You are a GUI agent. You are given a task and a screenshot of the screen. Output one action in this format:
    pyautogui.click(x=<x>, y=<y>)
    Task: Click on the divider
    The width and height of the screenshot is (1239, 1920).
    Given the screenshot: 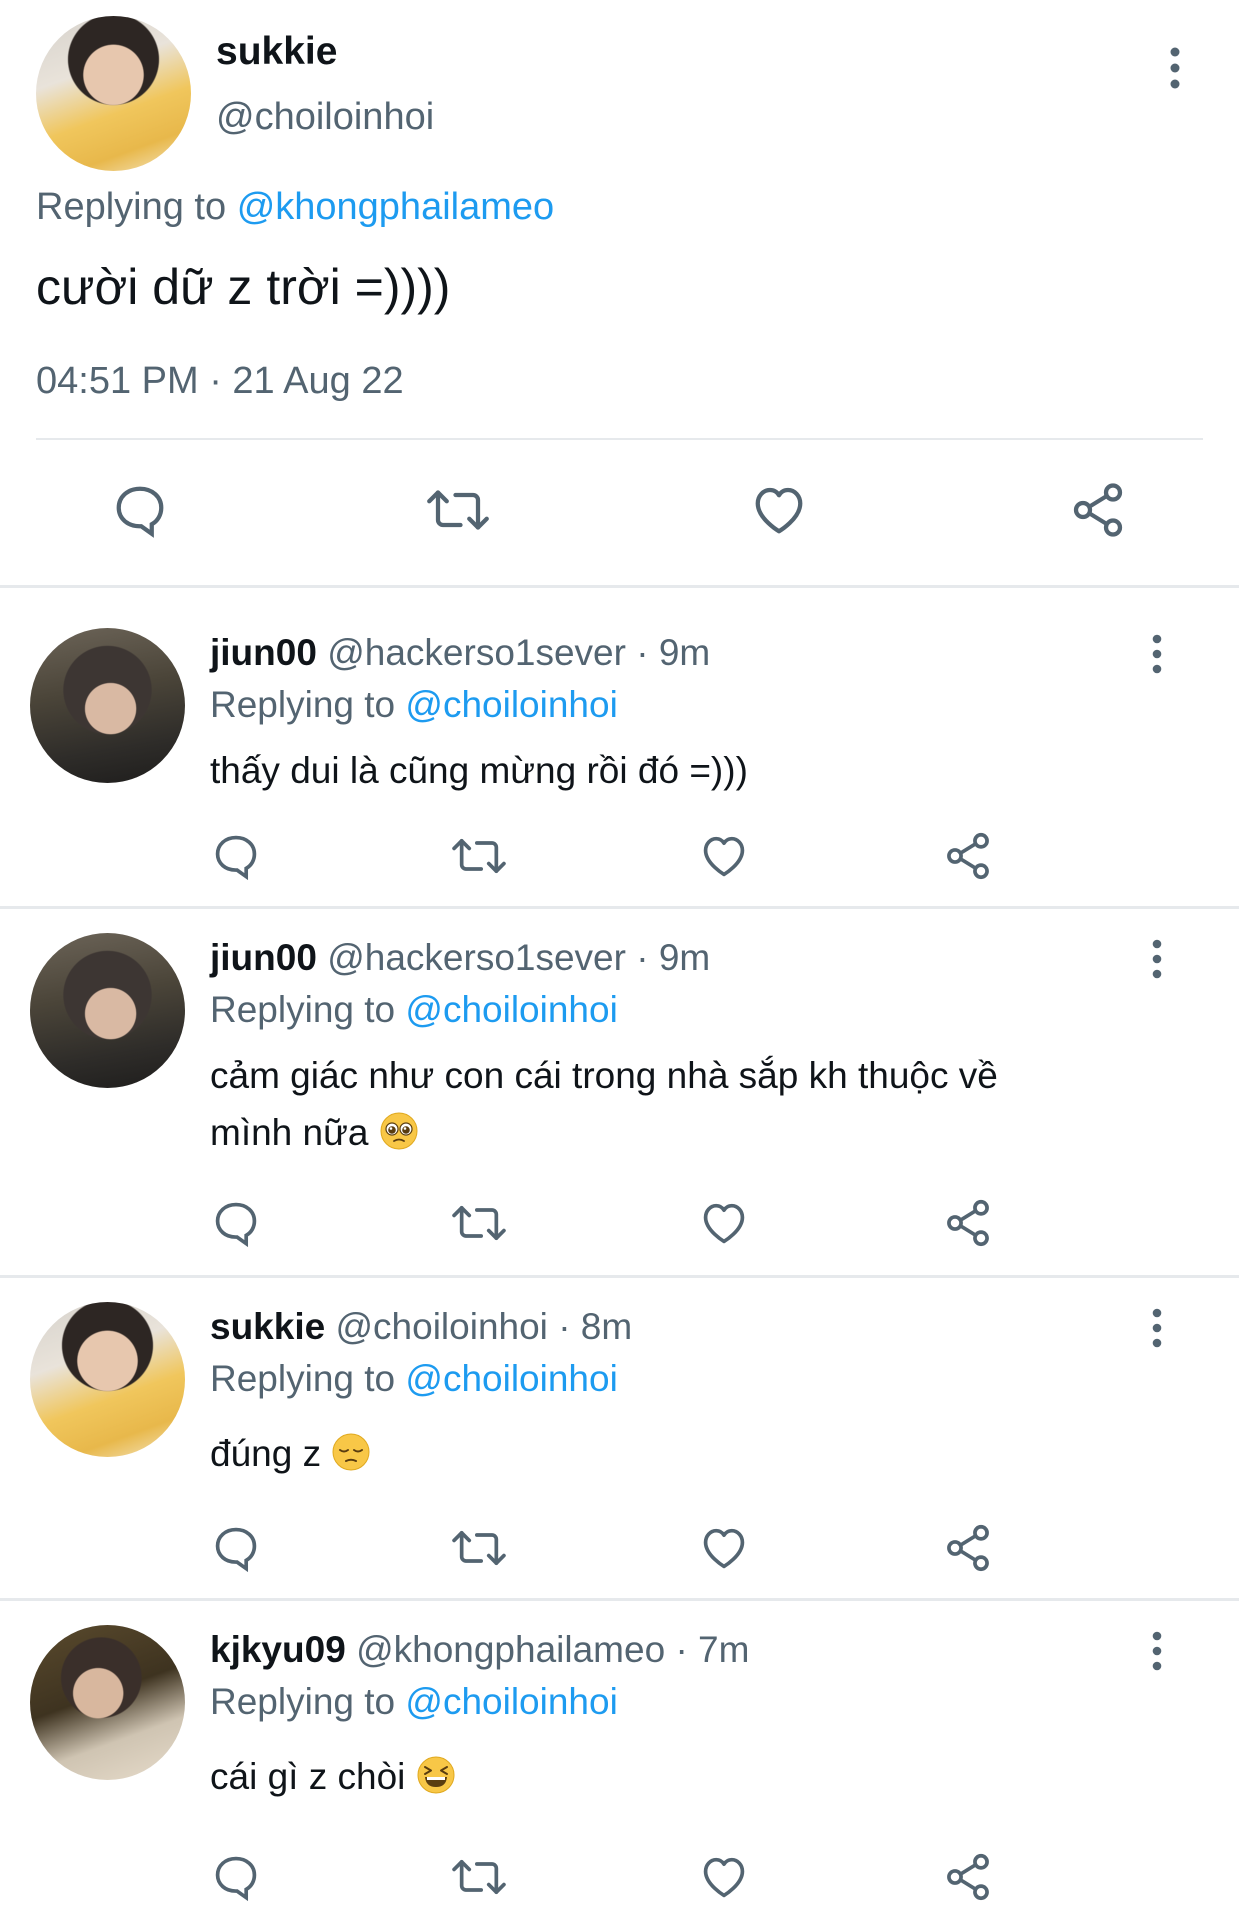 What is the action you would take?
    pyautogui.click(x=619, y=439)
    